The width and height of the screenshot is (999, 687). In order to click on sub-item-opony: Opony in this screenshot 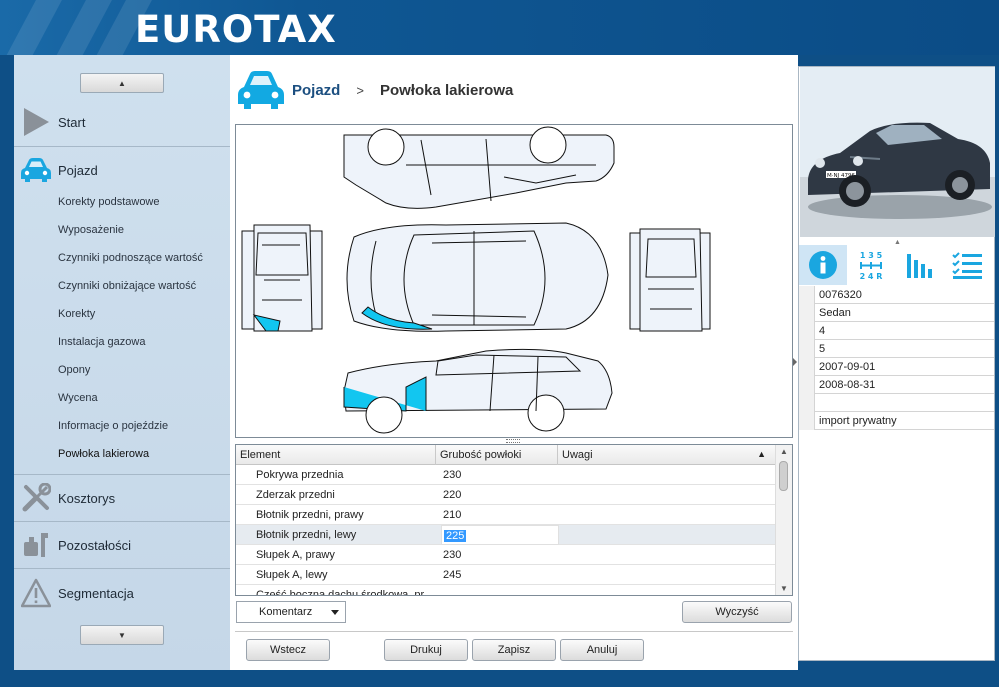, I will do `click(143, 370)`.